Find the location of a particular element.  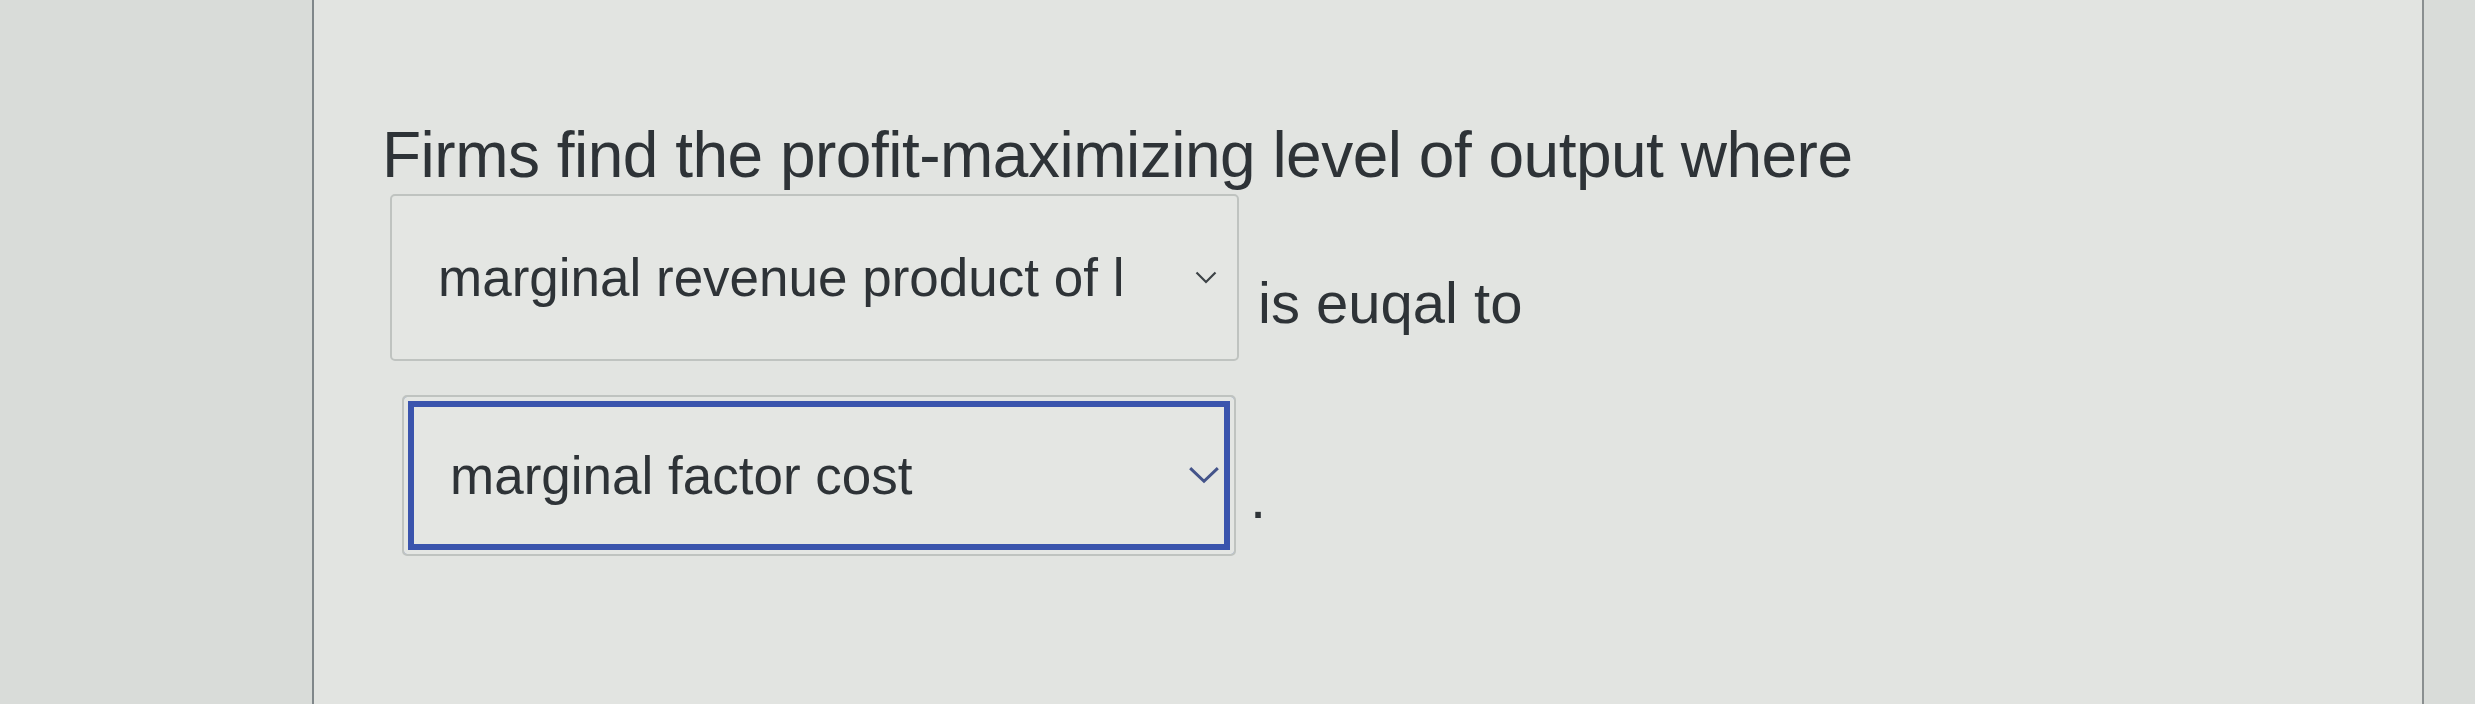

question-text: is euqal to is located at coordinates (1390, 305).